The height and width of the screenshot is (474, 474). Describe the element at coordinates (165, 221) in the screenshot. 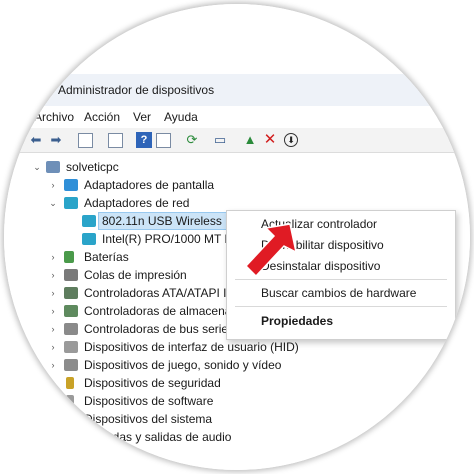

I see `tree-item-wireless-lan: 802.11n USB Wireless LAN` at that location.